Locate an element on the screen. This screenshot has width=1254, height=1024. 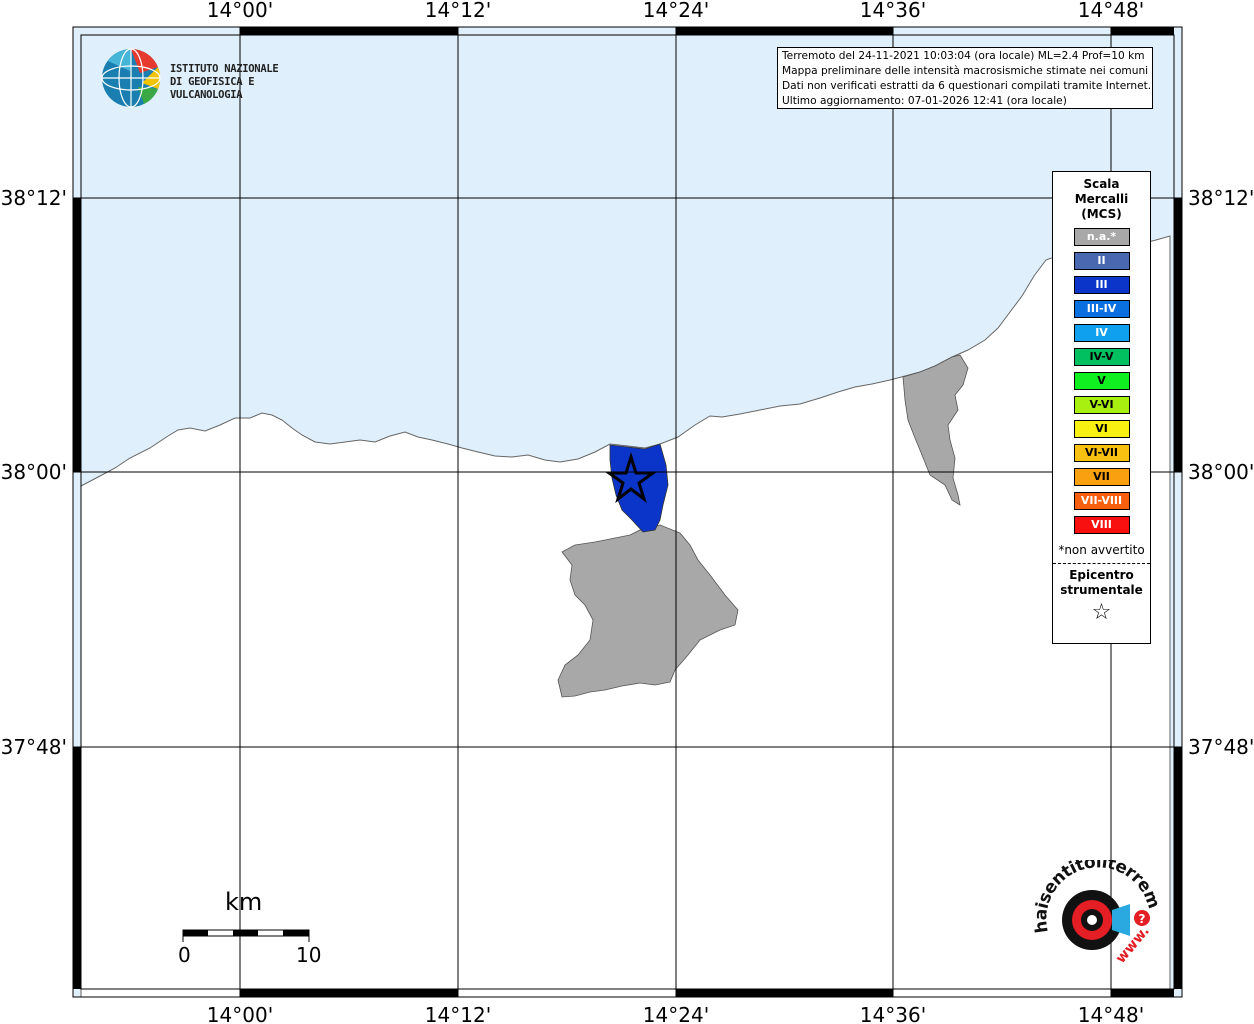
scale-unit: km is located at coordinates (244, 902).